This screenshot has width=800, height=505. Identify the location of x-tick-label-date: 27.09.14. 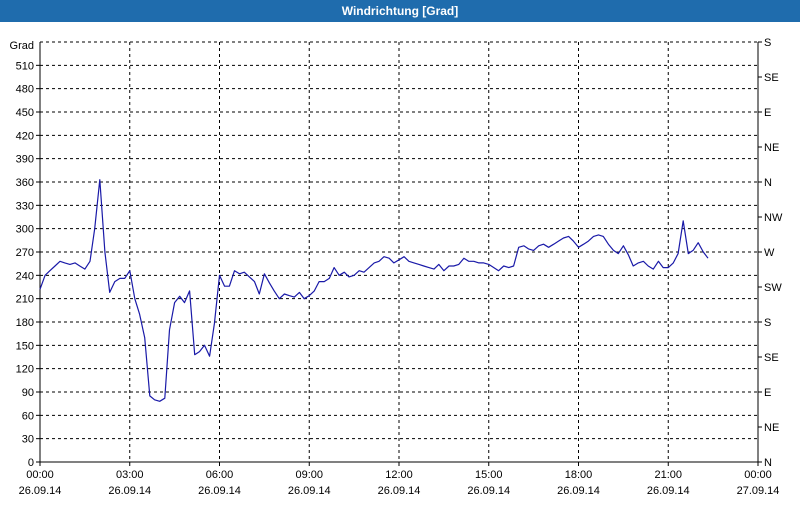
(758, 491).